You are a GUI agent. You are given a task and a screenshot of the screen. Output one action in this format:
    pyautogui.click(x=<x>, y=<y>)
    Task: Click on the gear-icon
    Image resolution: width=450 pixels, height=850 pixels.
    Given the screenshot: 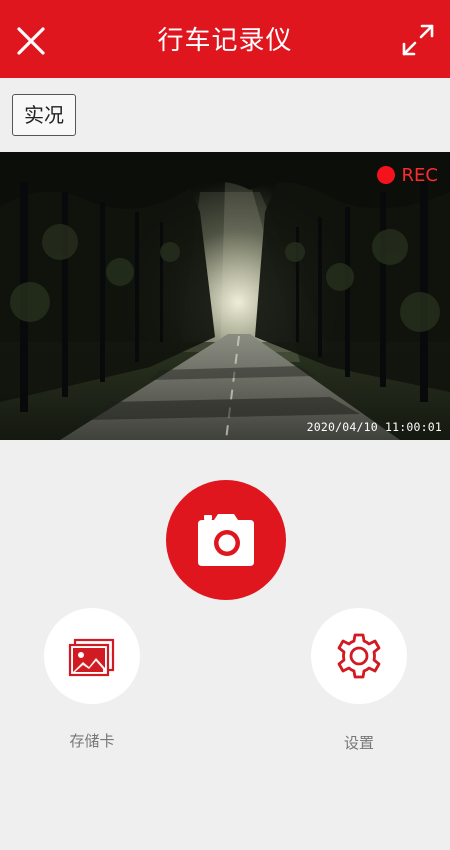 What is the action you would take?
    pyautogui.click(x=359, y=656)
    